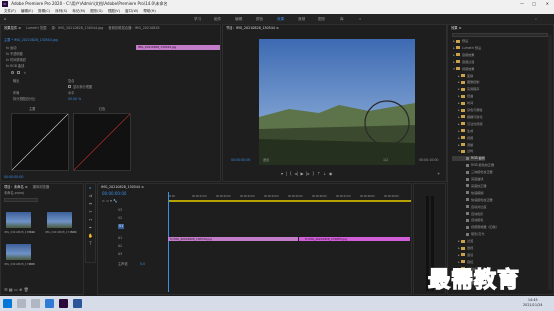 The height and width of the screenshot is (311, 554). Describe the element at coordinates (36, 28) in the screenshot. I see `tab-lumetri-scopes: Lumetri 范围` at that location.